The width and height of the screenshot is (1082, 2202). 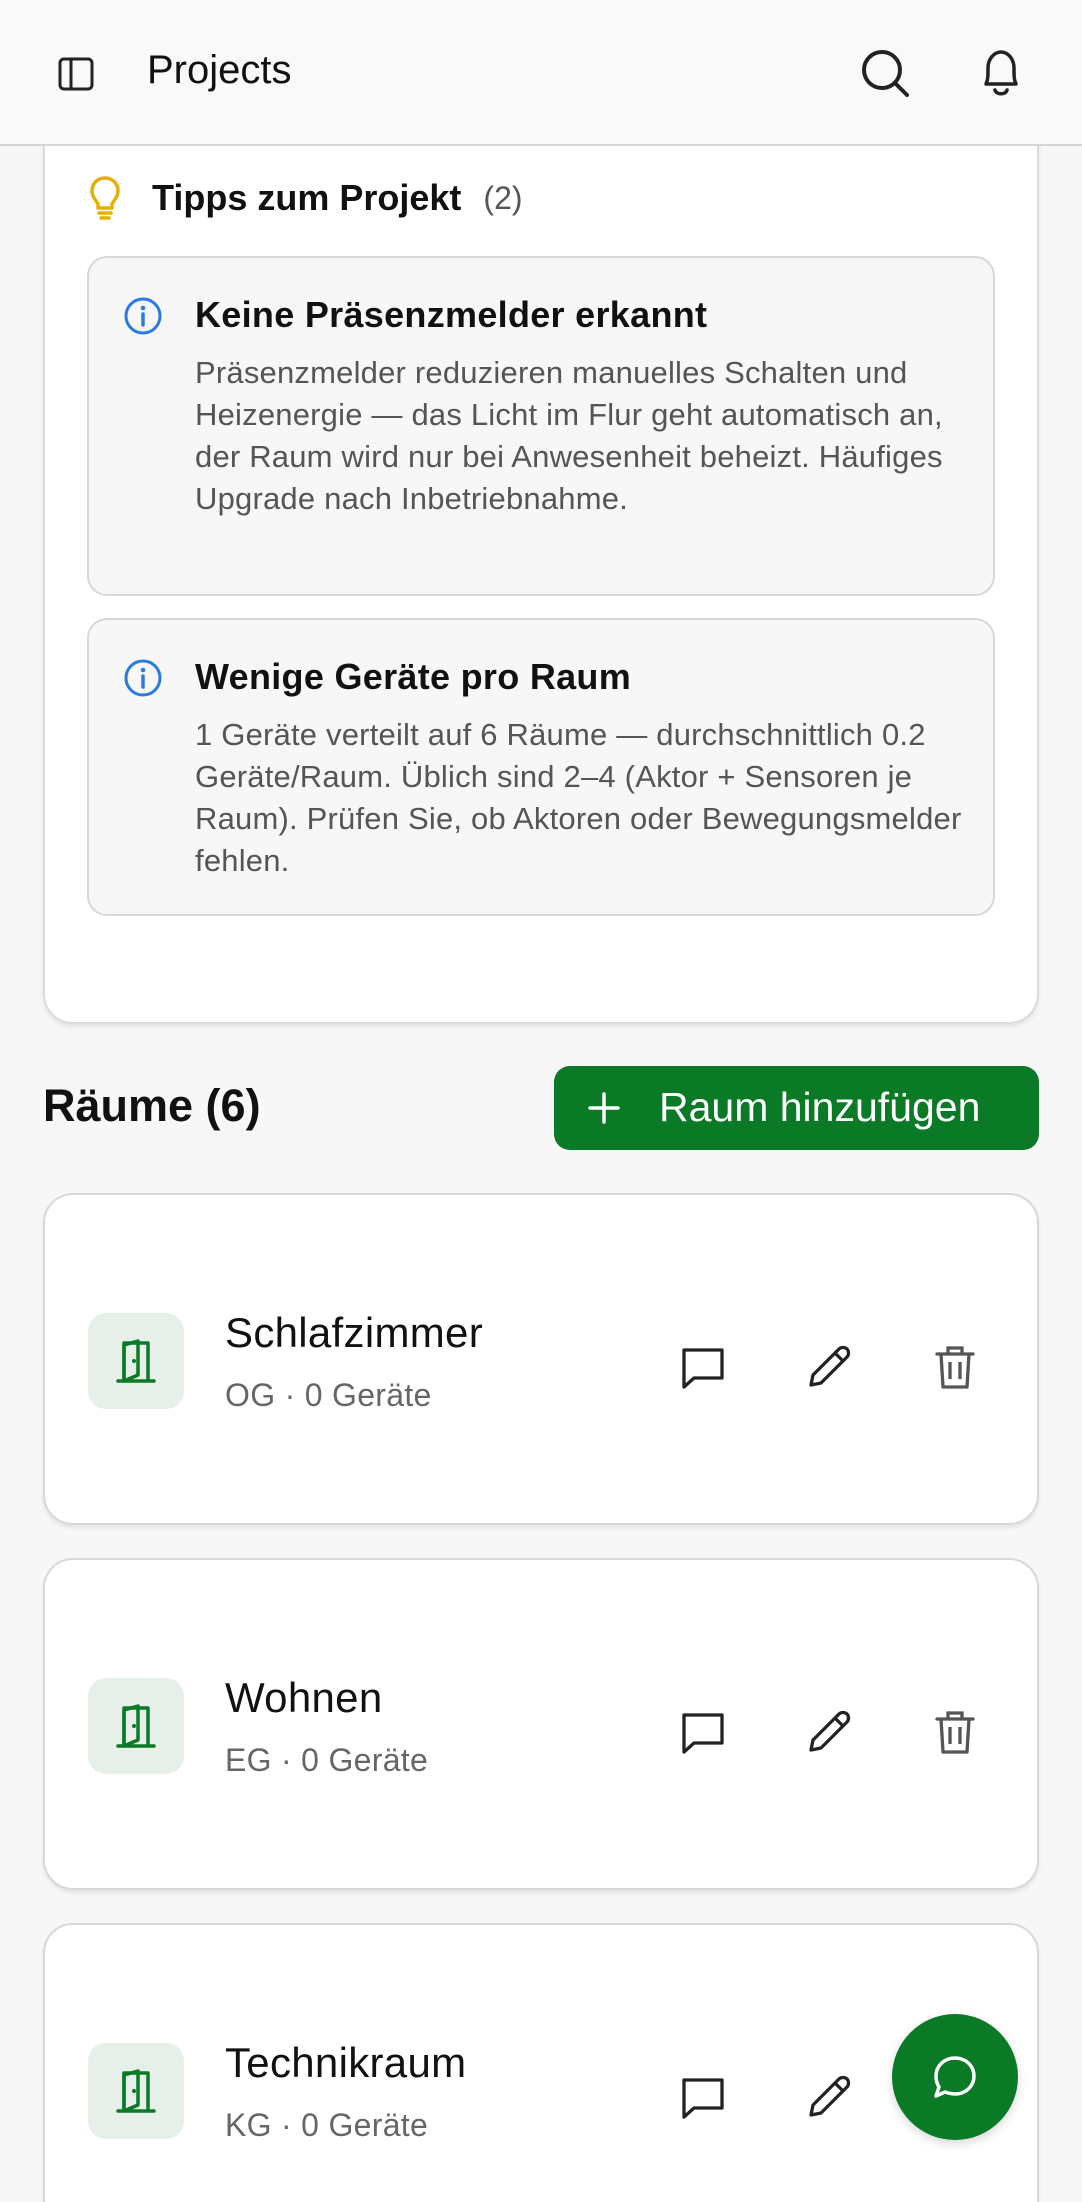 What do you see at coordinates (541, 2062) in the screenshot?
I see `room-card: Technikraum KG · 0 Geräte` at bounding box center [541, 2062].